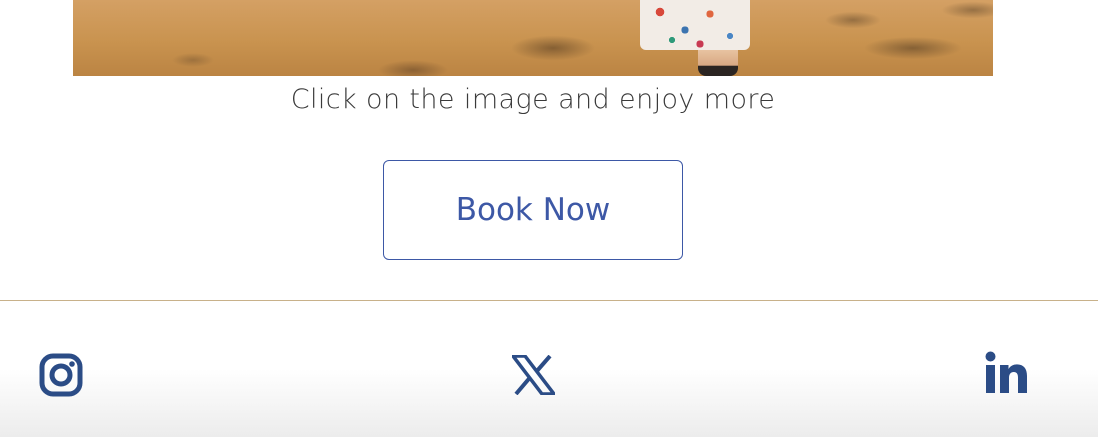 The width and height of the screenshot is (1098, 437). I want to click on x-link, so click(533, 375).